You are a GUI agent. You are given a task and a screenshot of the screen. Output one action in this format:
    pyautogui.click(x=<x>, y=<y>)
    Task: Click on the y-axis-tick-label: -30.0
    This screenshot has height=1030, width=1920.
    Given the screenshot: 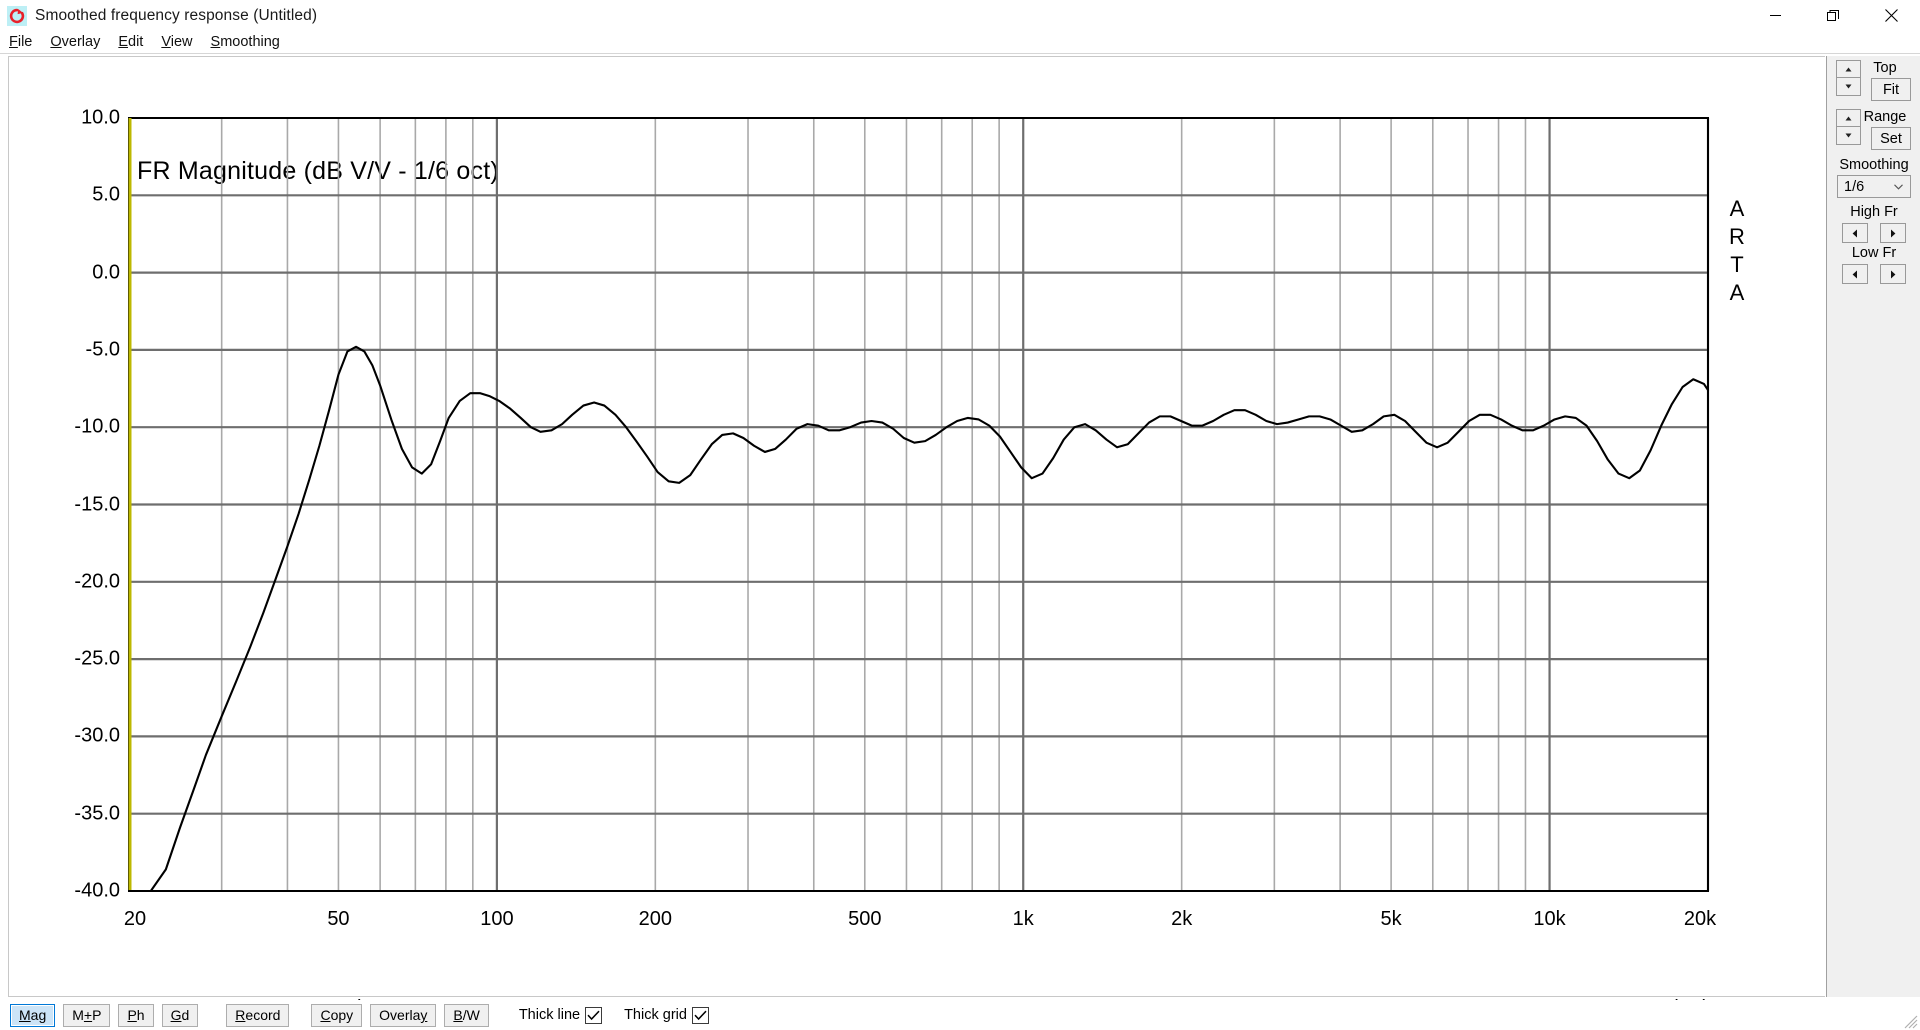 What is the action you would take?
    pyautogui.click(x=97, y=735)
    